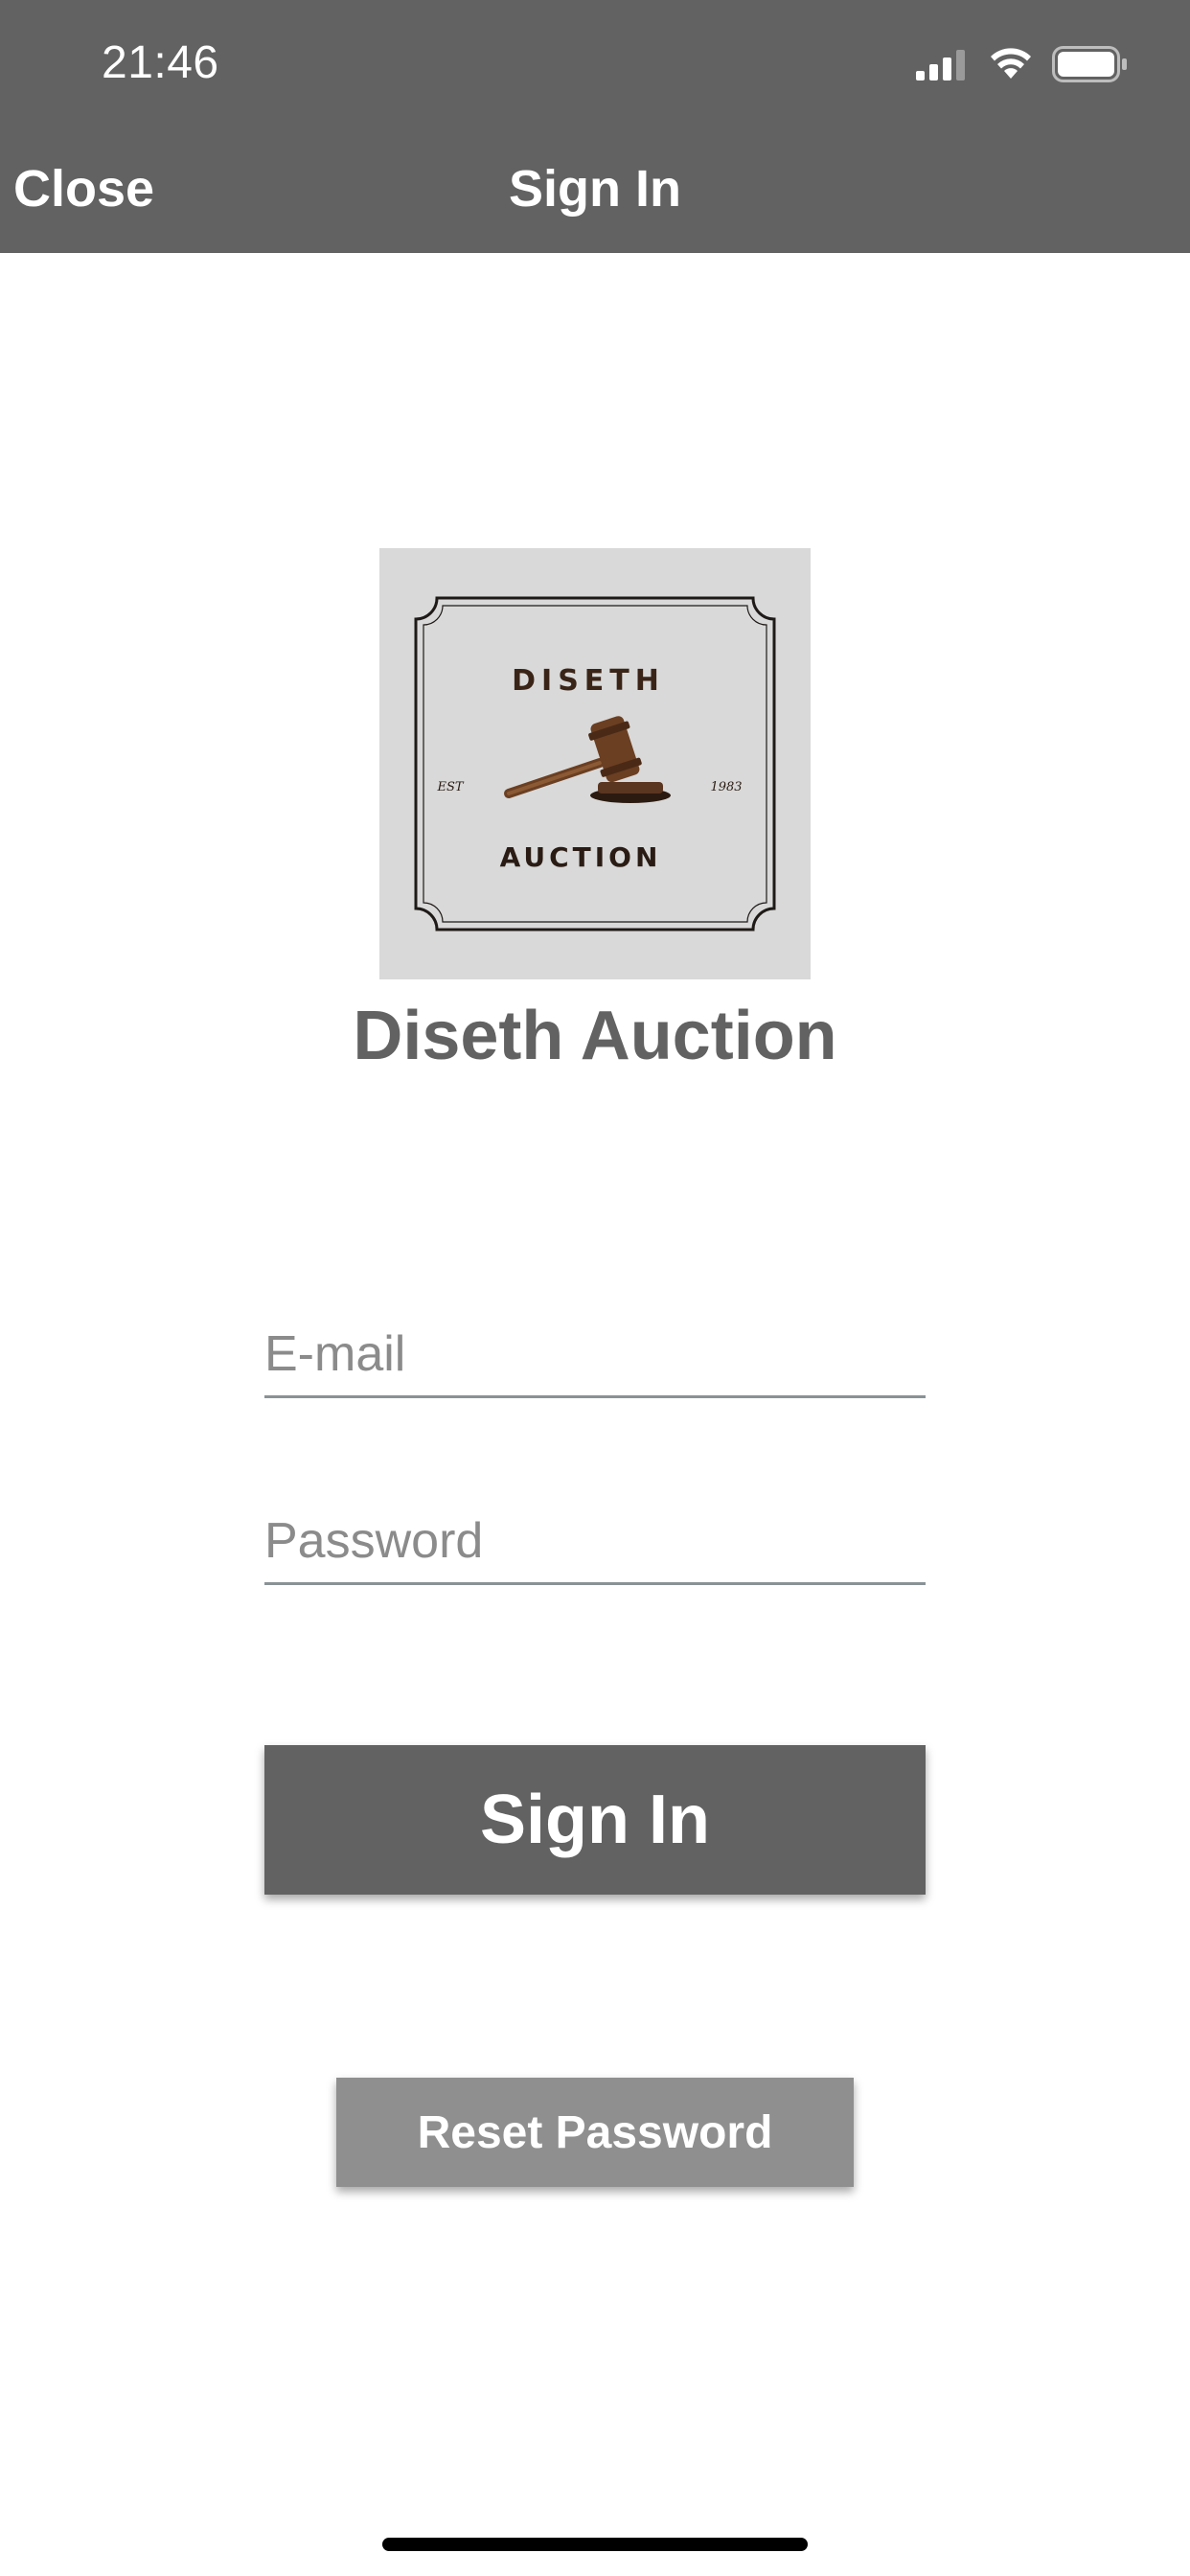 The image size is (1190, 2576). What do you see at coordinates (595, 1036) in the screenshot?
I see `app-name: Diseth Auction` at bounding box center [595, 1036].